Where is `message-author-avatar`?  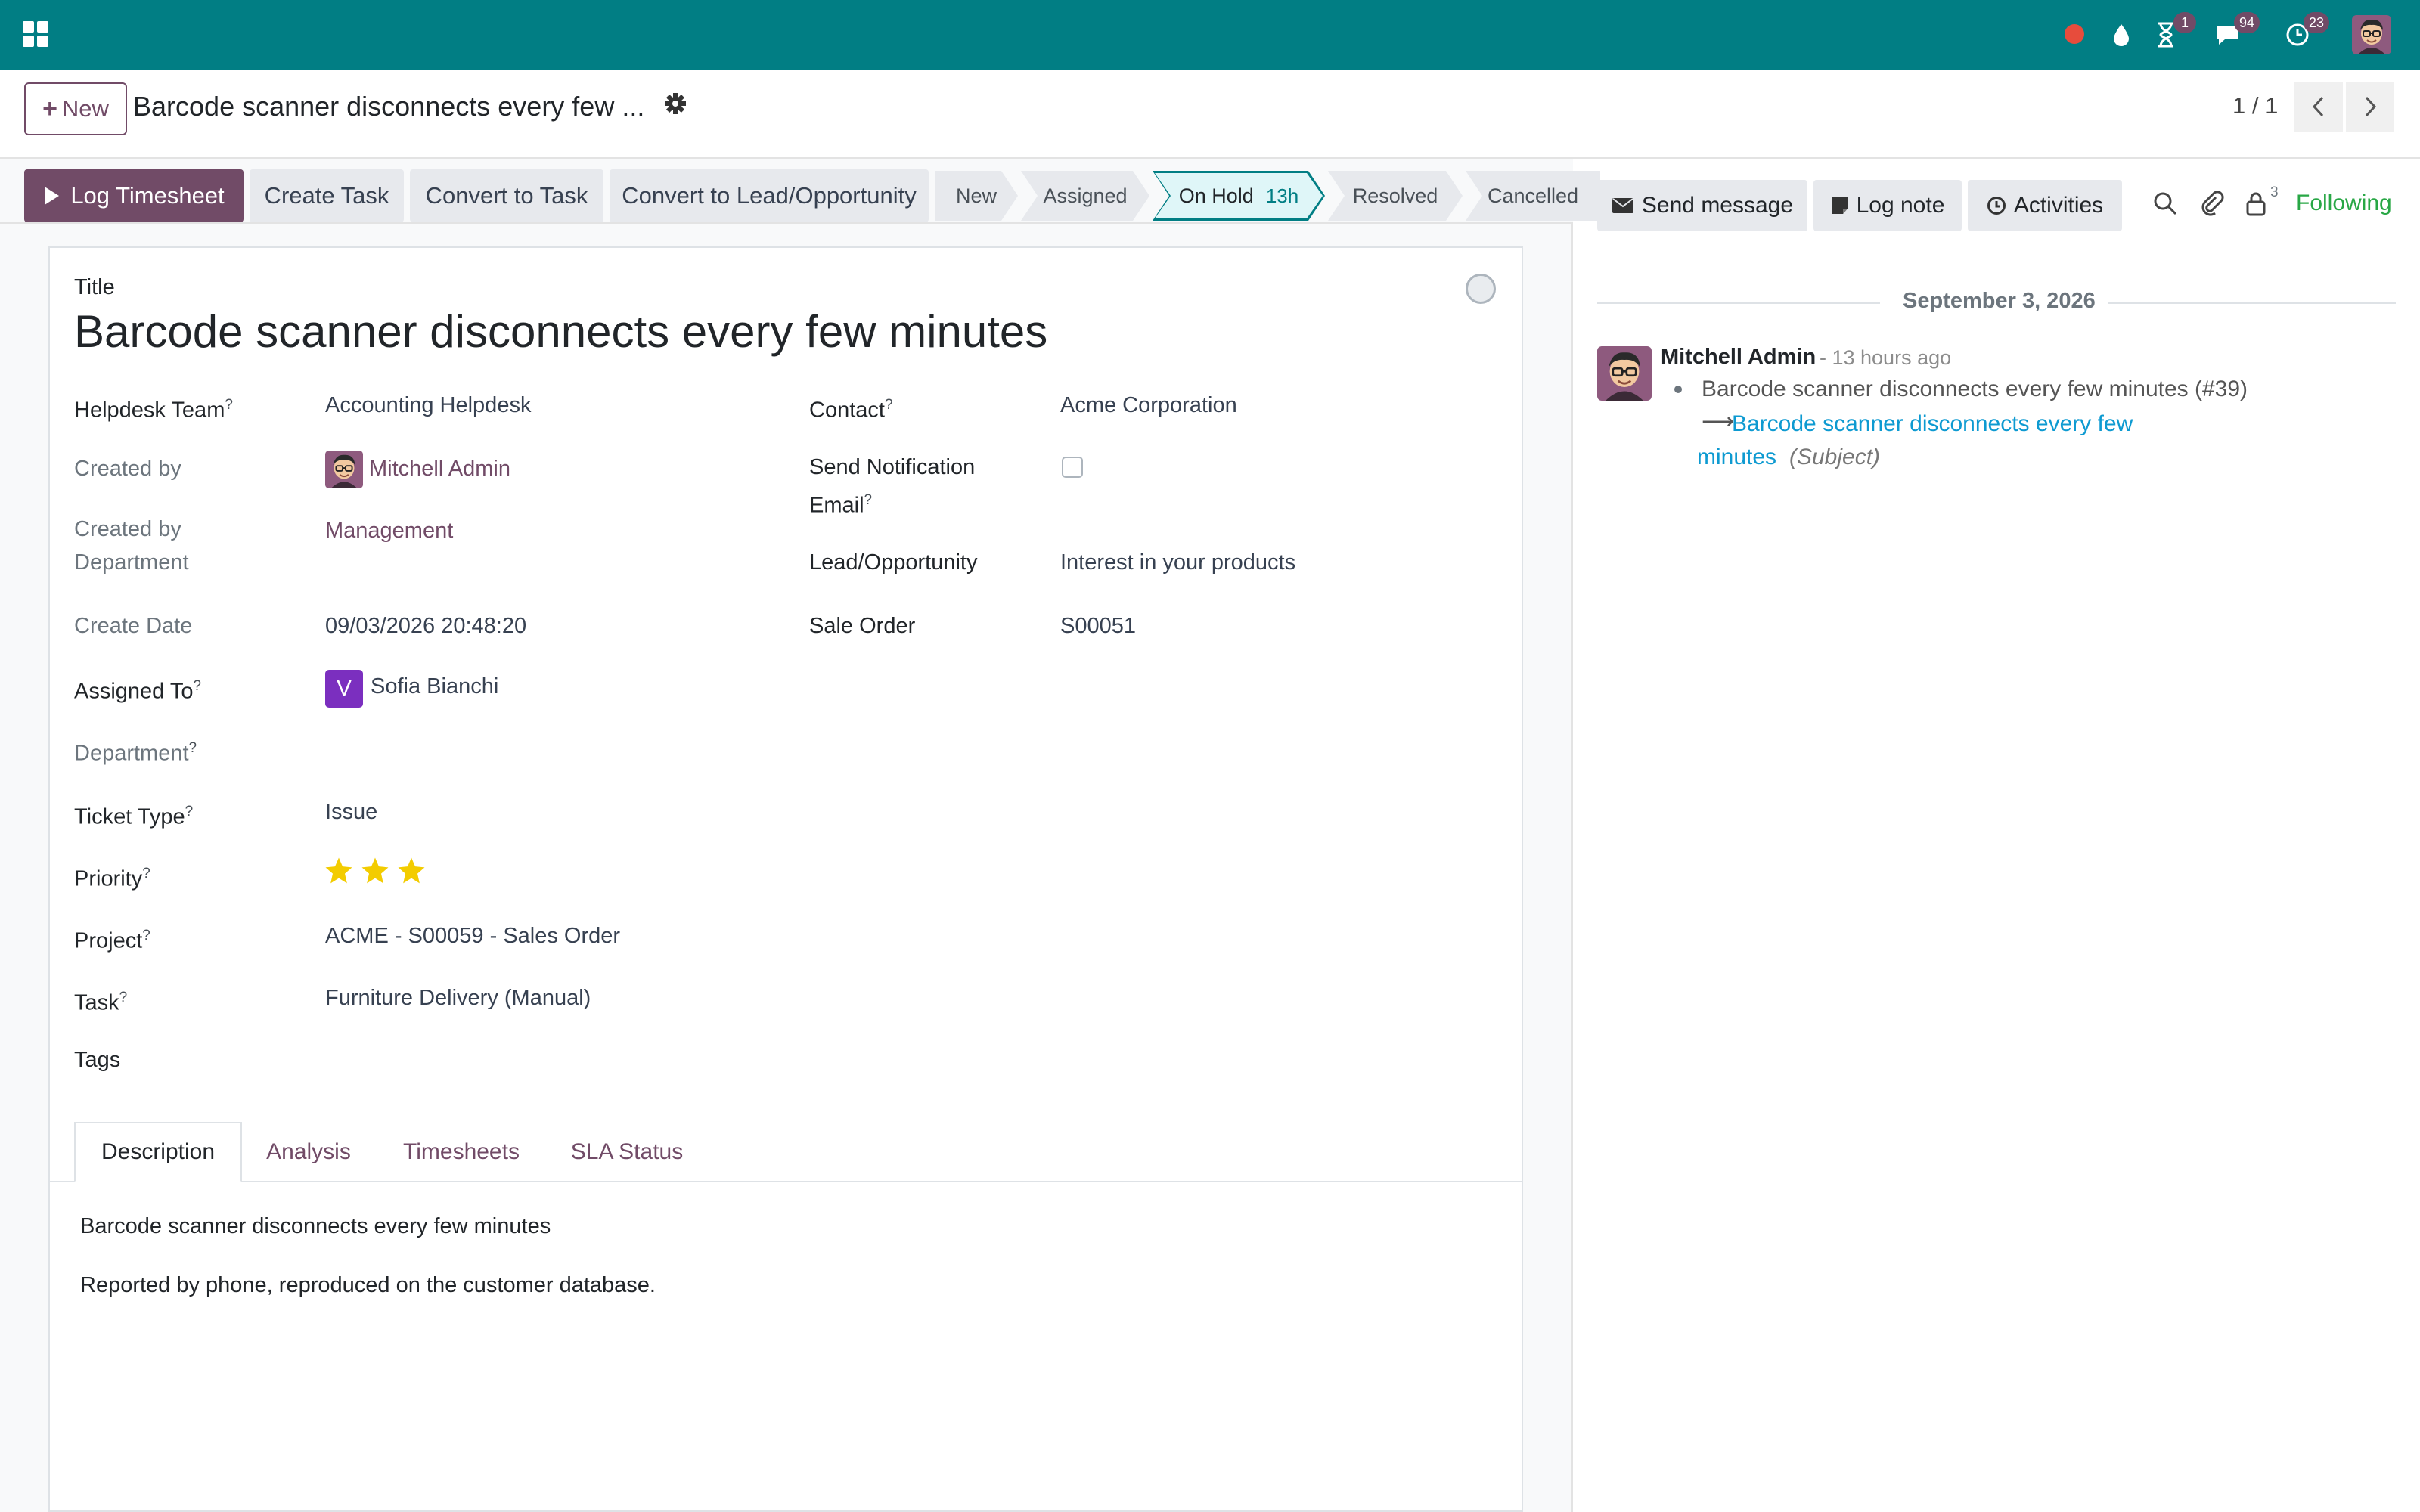 message-author-avatar is located at coordinates (1624, 373).